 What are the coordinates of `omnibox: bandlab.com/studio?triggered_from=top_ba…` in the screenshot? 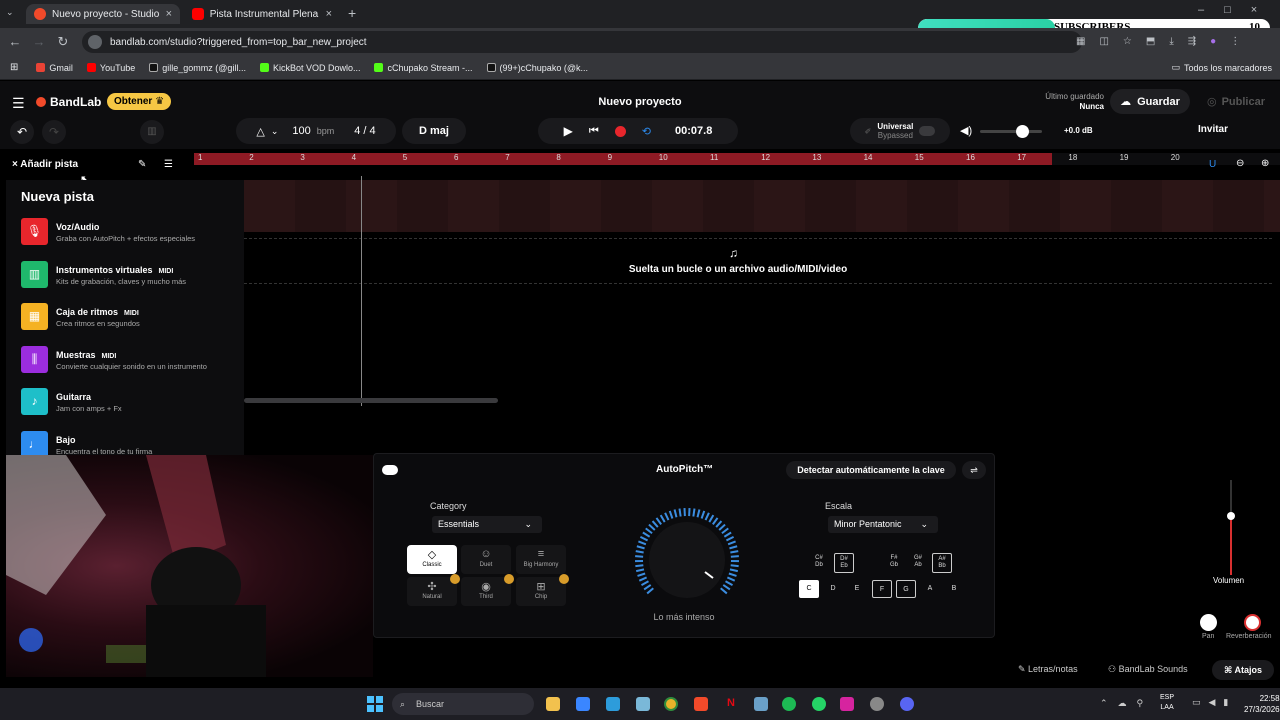 It's located at (582, 42).